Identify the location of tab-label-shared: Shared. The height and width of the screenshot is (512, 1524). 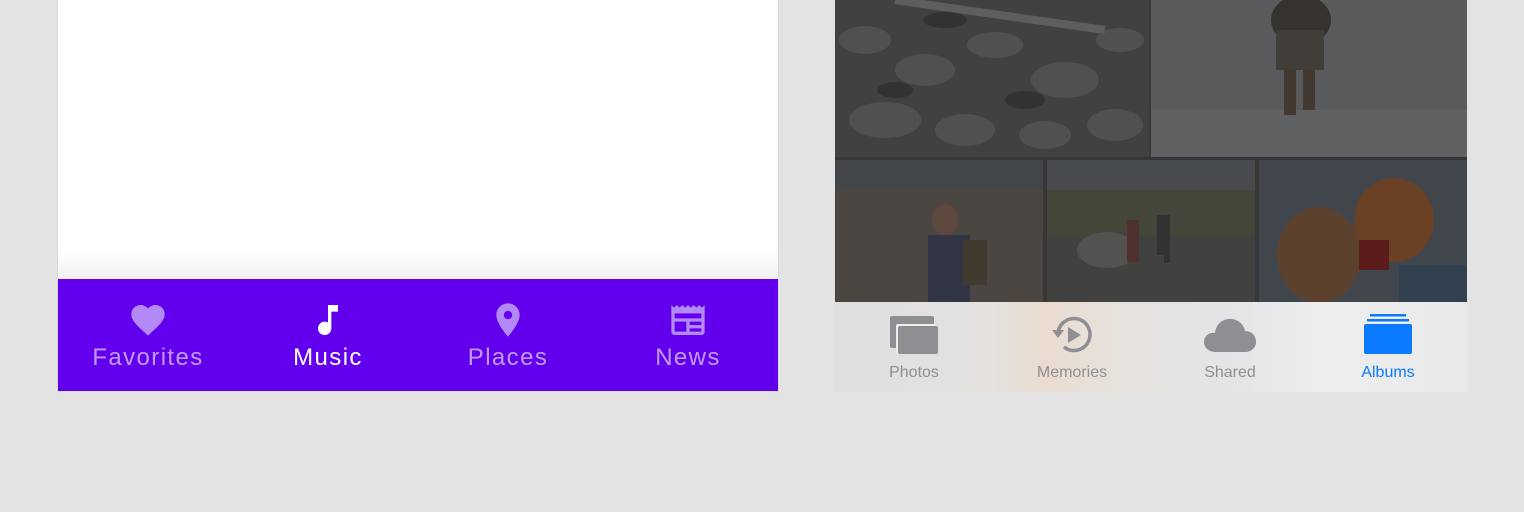
(1230, 372).